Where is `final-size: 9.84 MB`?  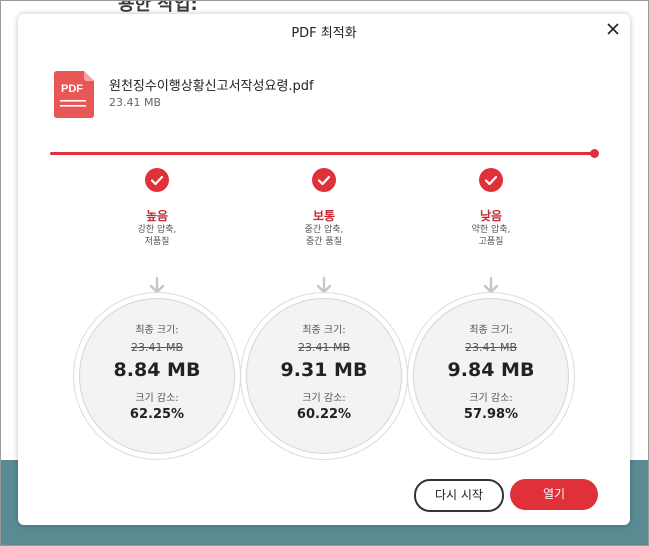 final-size: 9.84 MB is located at coordinates (491, 370).